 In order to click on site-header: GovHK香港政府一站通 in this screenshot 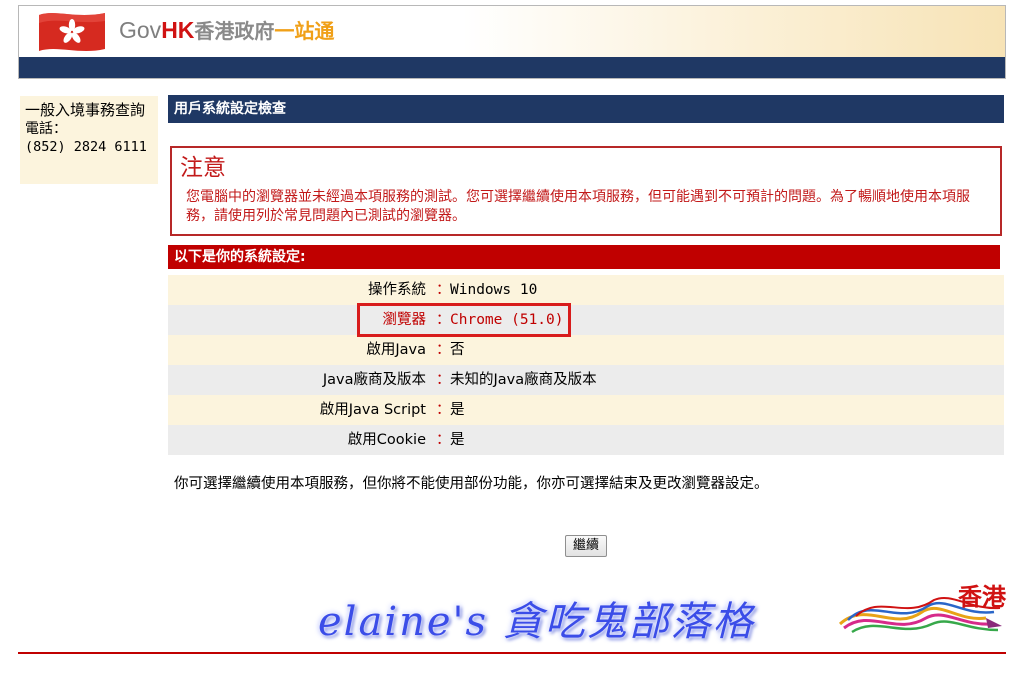, I will do `click(512, 42)`.